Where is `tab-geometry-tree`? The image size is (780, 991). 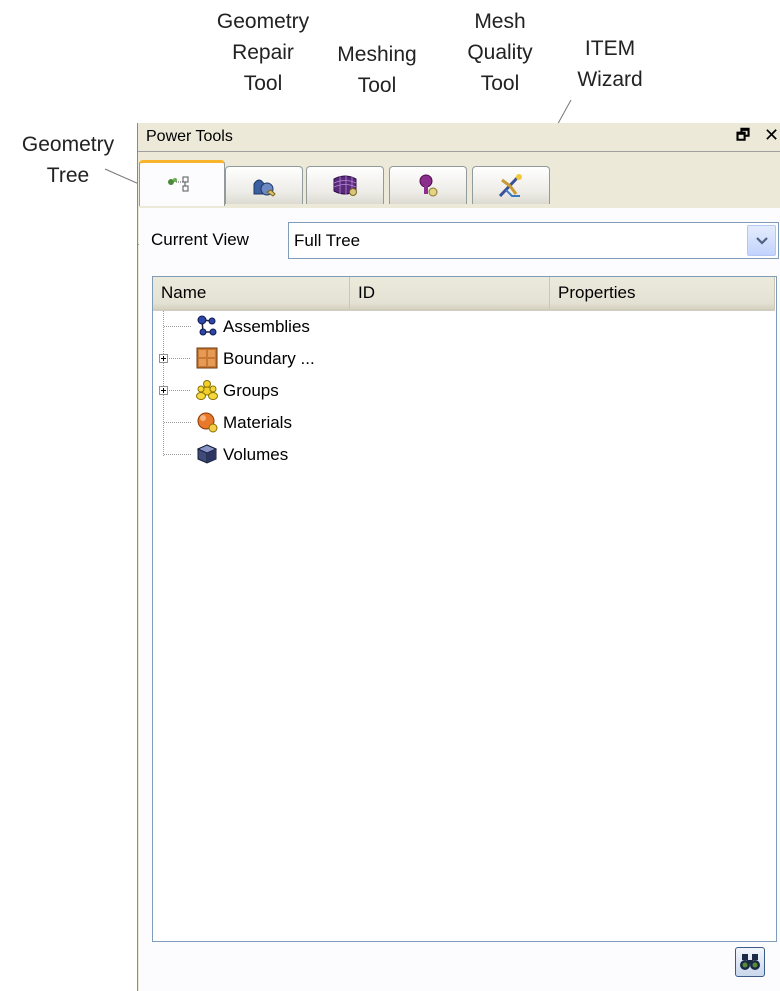 tab-geometry-tree is located at coordinates (182, 183).